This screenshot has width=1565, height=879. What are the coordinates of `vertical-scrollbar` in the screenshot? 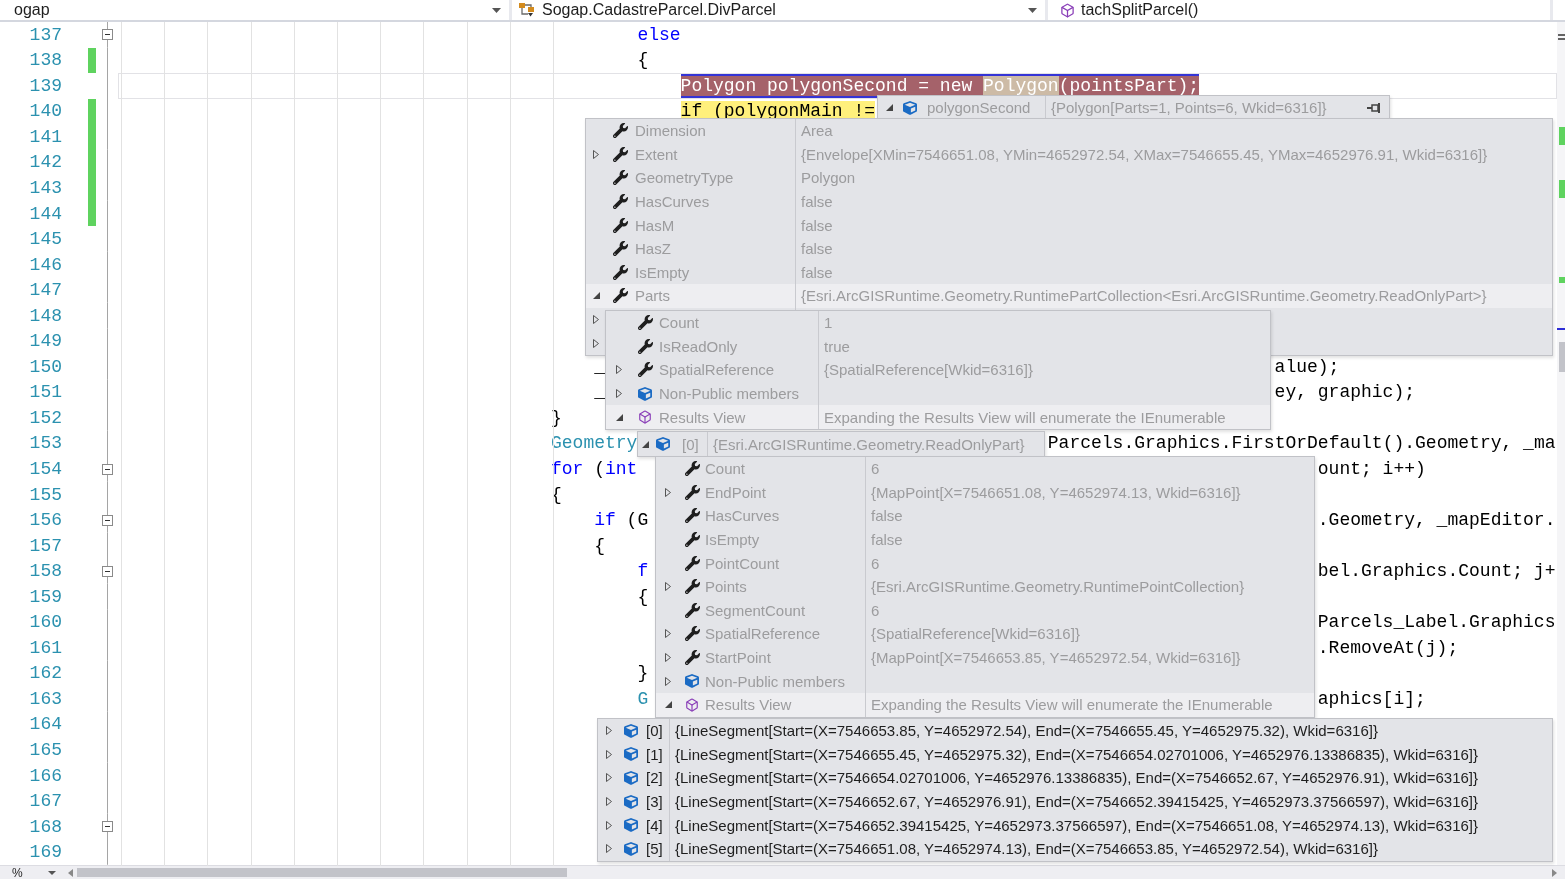 It's located at (1560, 443).